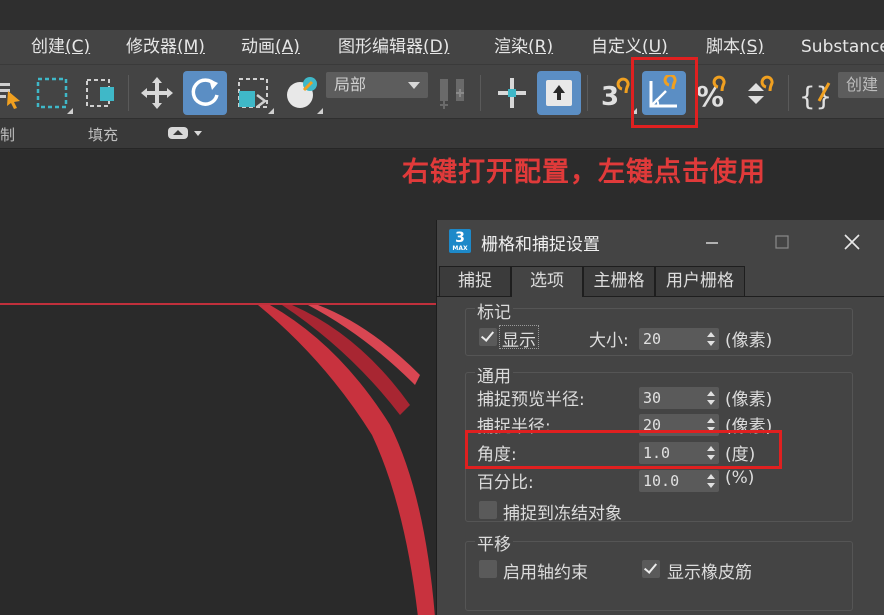 The height and width of the screenshot is (615, 884). What do you see at coordinates (165, 47) in the screenshot?
I see `menu-modifiers: 修改器(M)` at bounding box center [165, 47].